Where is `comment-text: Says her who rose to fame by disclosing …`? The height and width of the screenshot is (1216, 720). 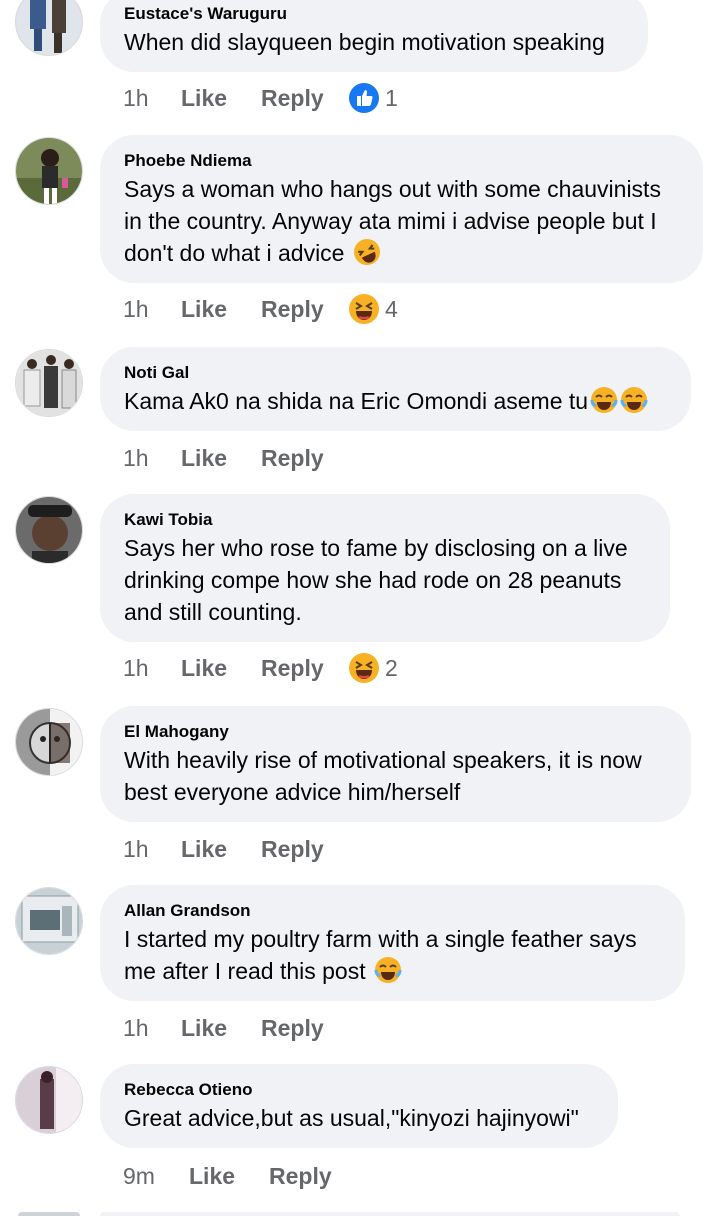 comment-text: Says her who rose to fame by disclosing … is located at coordinates (376, 580).